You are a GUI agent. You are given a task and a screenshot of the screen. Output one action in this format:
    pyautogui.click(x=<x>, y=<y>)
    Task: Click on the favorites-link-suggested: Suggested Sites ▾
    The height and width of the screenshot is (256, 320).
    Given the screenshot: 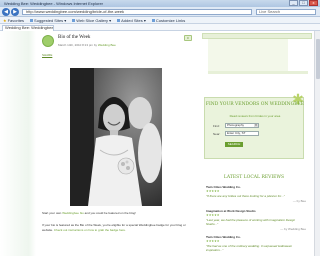 What is the action you would take?
    pyautogui.click(x=48, y=20)
    